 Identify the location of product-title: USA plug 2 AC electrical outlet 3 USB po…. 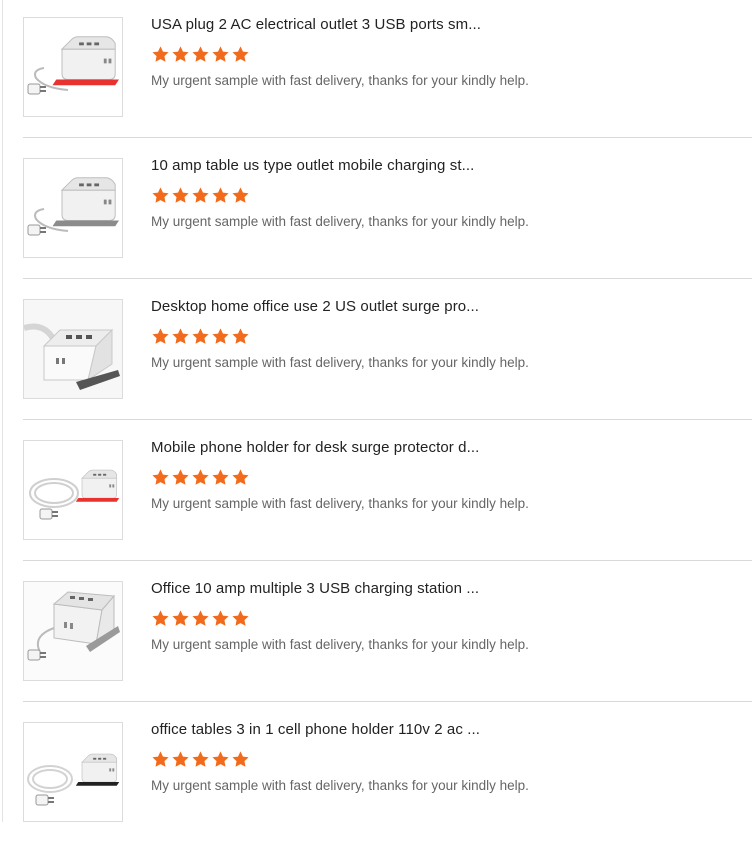
(323, 24).